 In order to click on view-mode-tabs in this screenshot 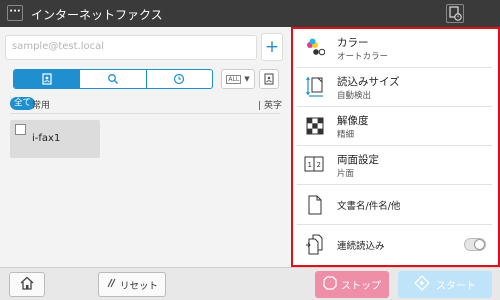, I will do `click(113, 79)`.